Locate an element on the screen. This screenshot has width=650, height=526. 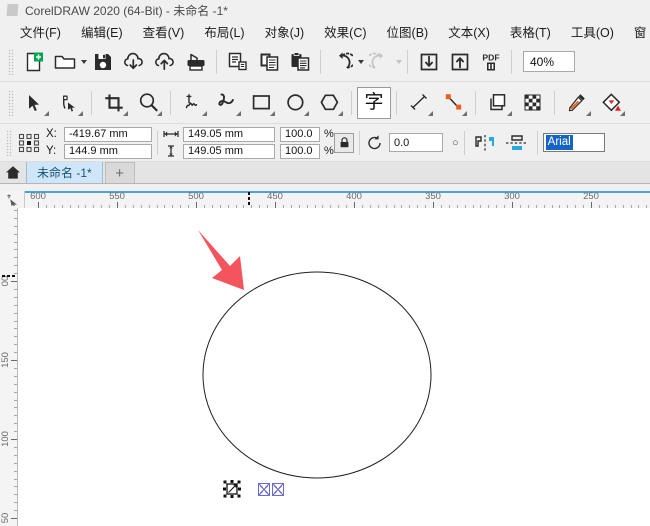
document-tab-label: 未命名 -1* is located at coordinates (64, 173).